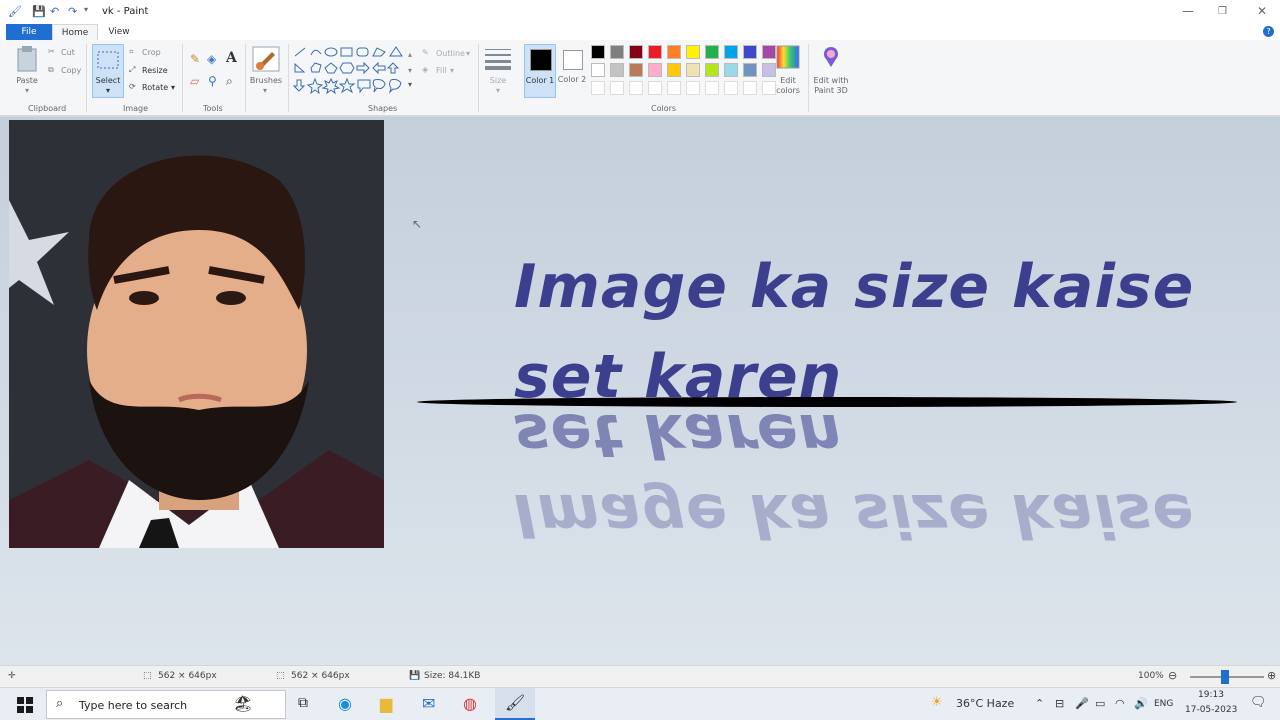  I want to click on edge-icon: ◉, so click(345, 703).